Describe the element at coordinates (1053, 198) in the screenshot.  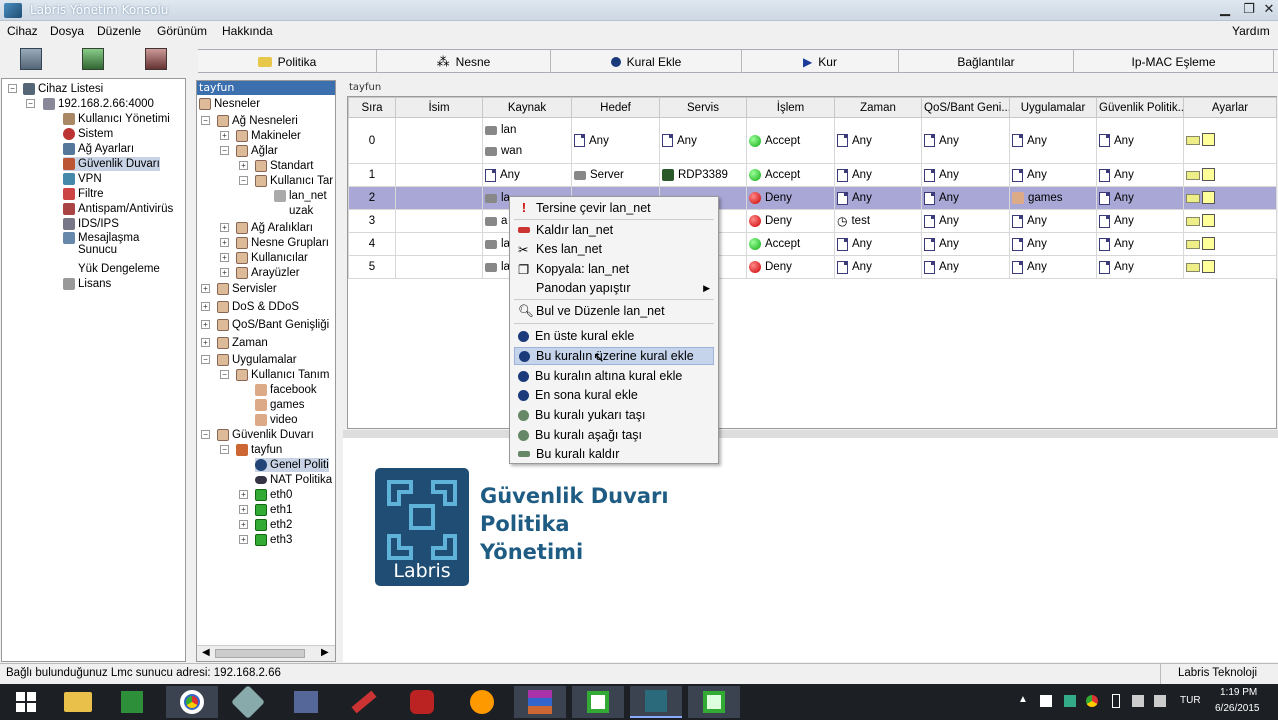
I see `cell-uygulamalar: games` at that location.